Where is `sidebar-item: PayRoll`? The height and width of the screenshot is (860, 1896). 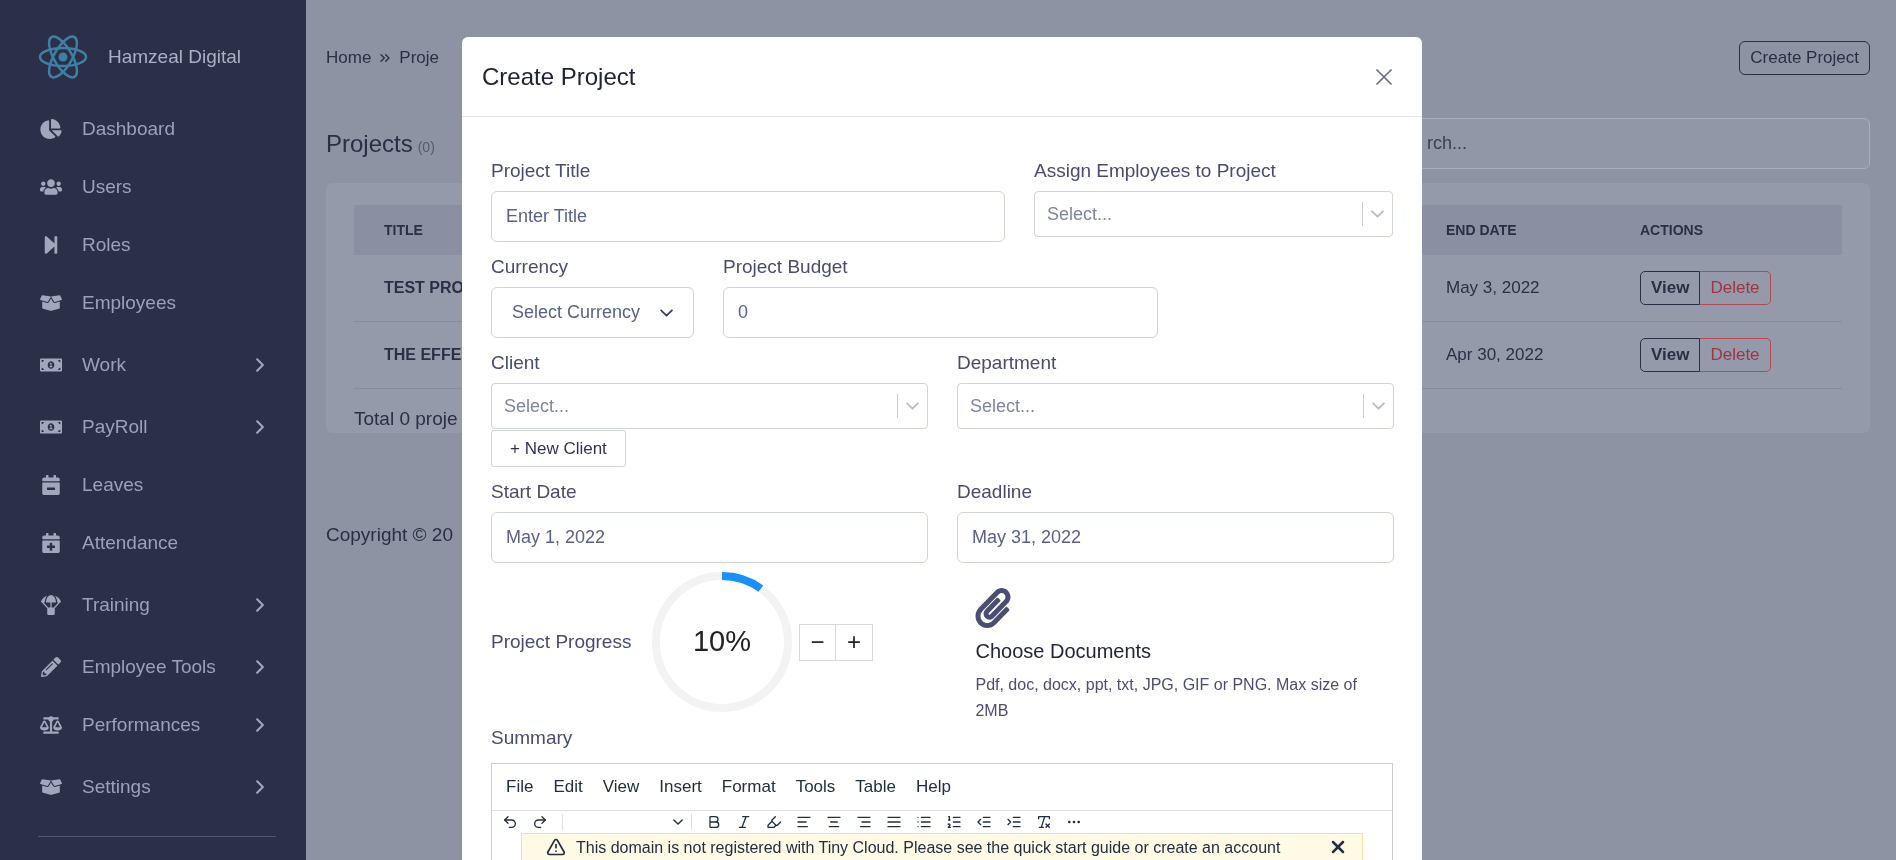
sidebar-item: PayRoll is located at coordinates (157, 427).